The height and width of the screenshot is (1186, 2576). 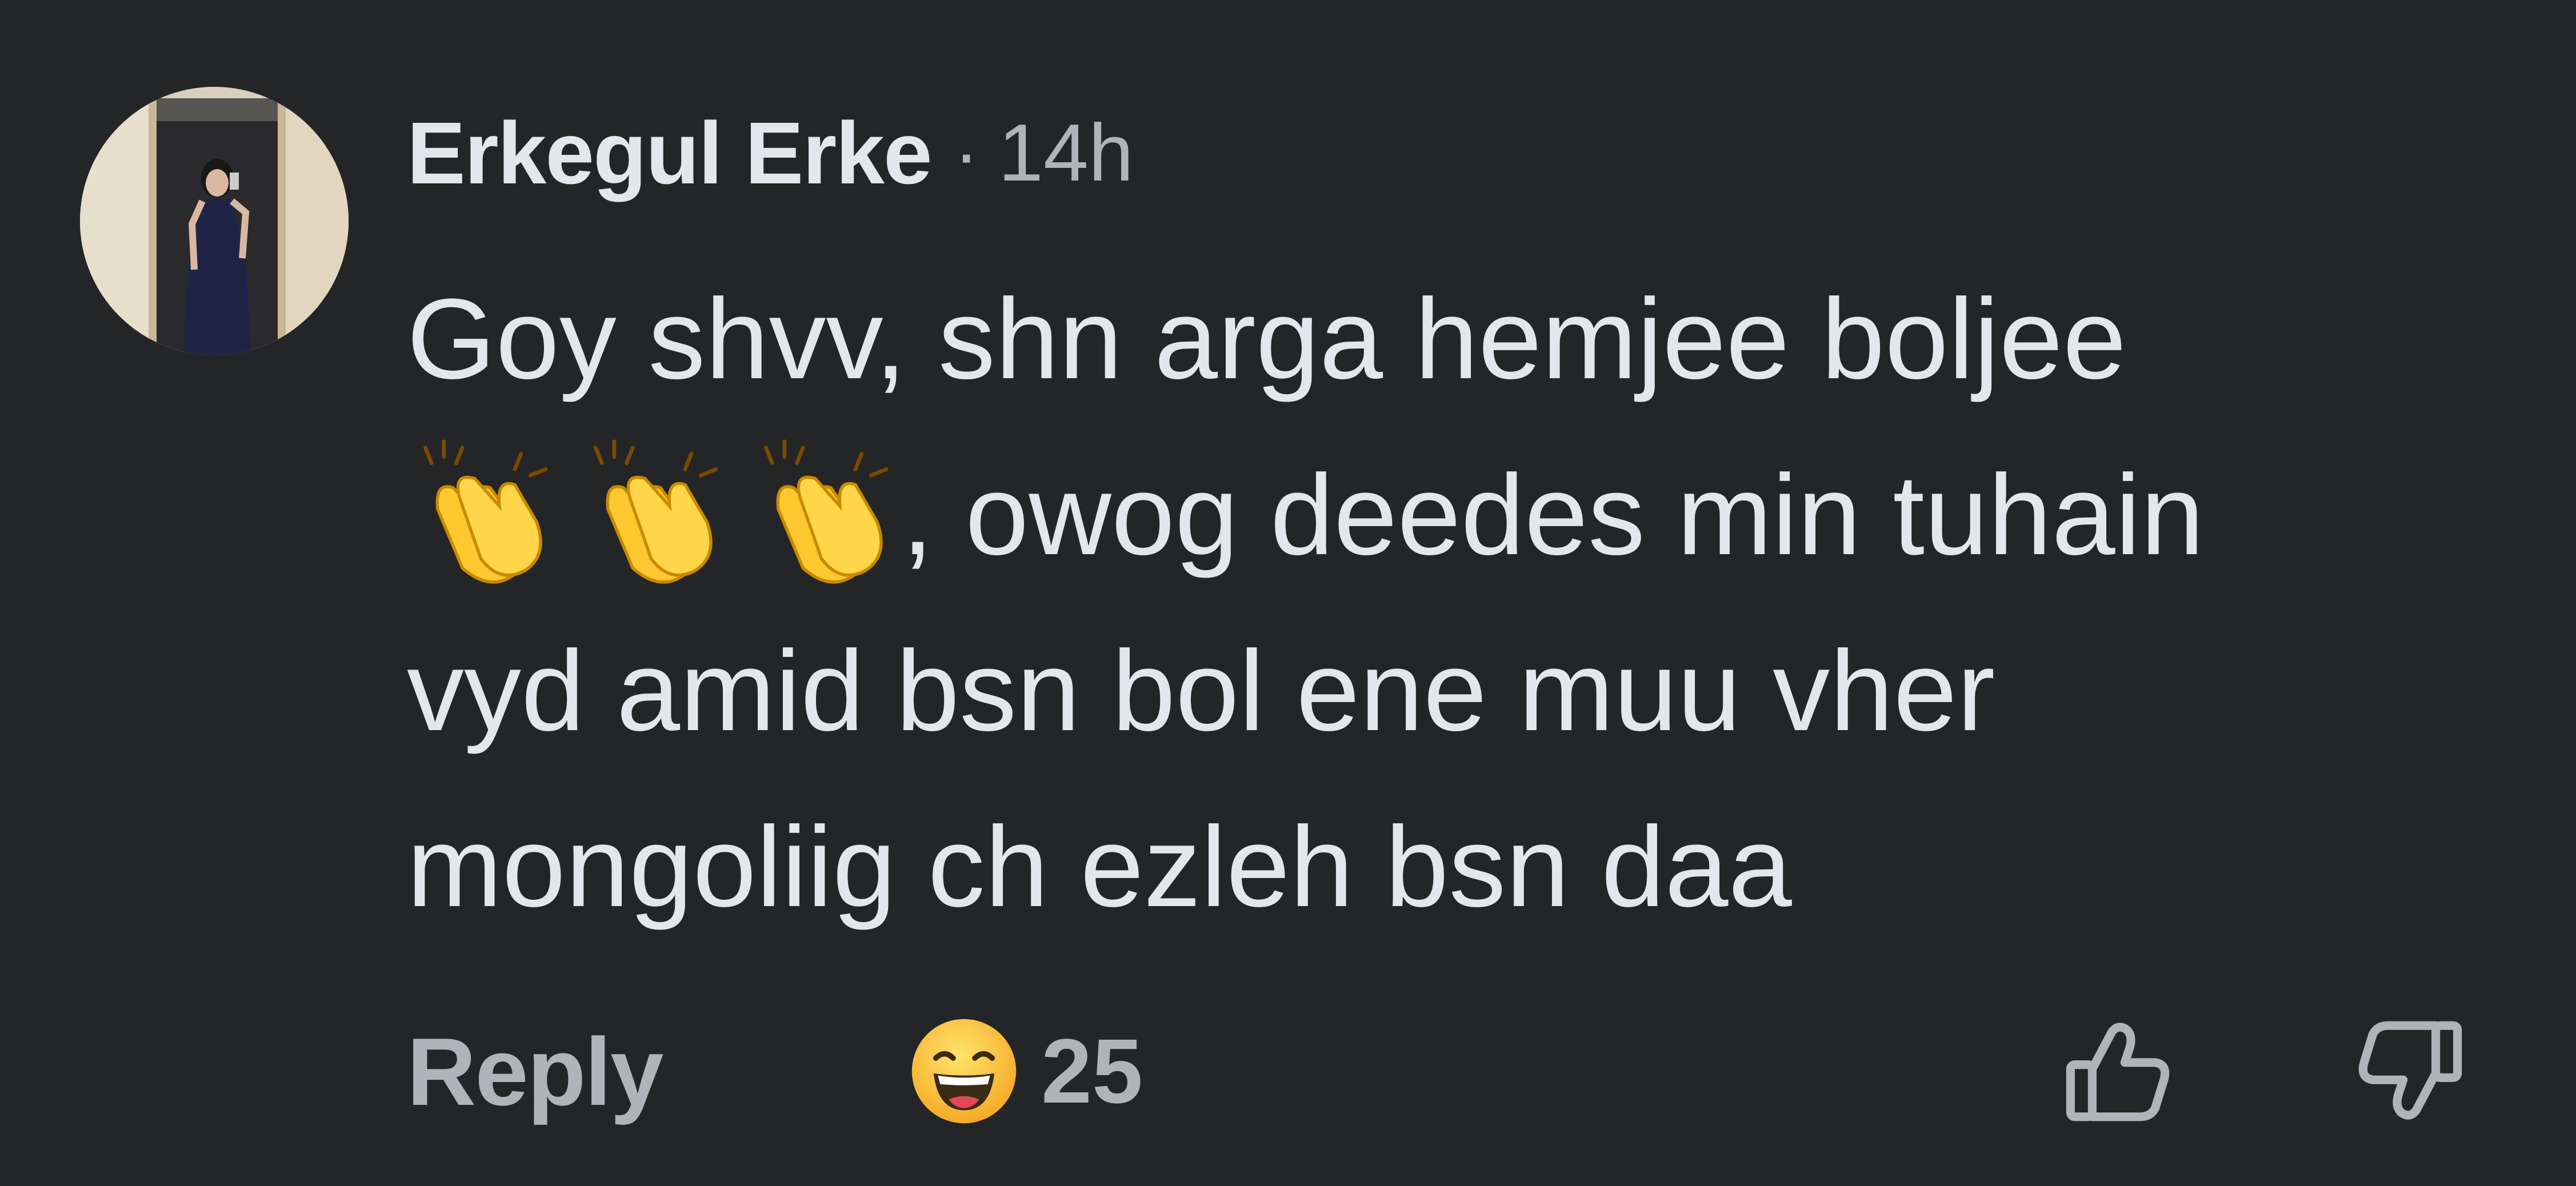 I want to click on comment-line-with-emoji: , owog deedes min tuhain, so click(x=1464, y=515).